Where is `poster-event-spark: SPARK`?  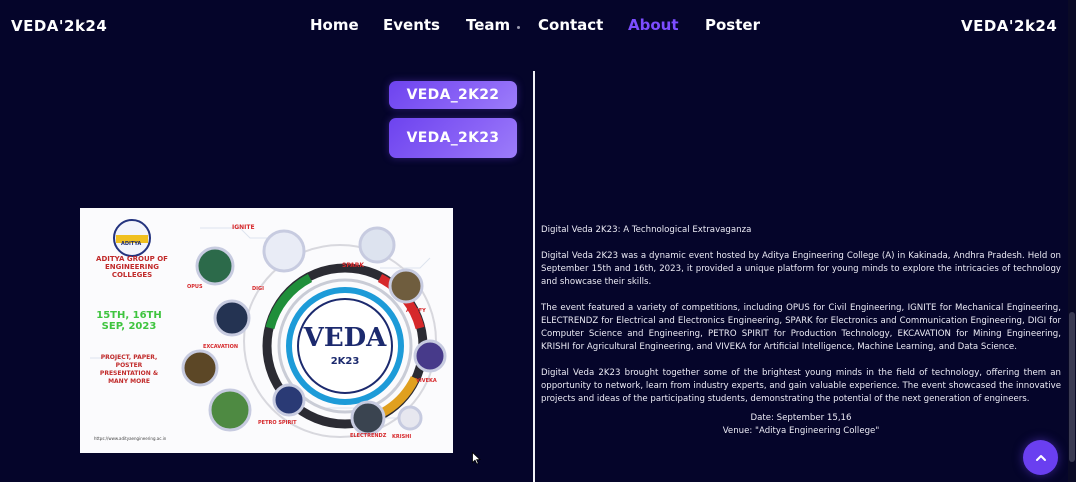 poster-event-spark: SPARK is located at coordinates (353, 265).